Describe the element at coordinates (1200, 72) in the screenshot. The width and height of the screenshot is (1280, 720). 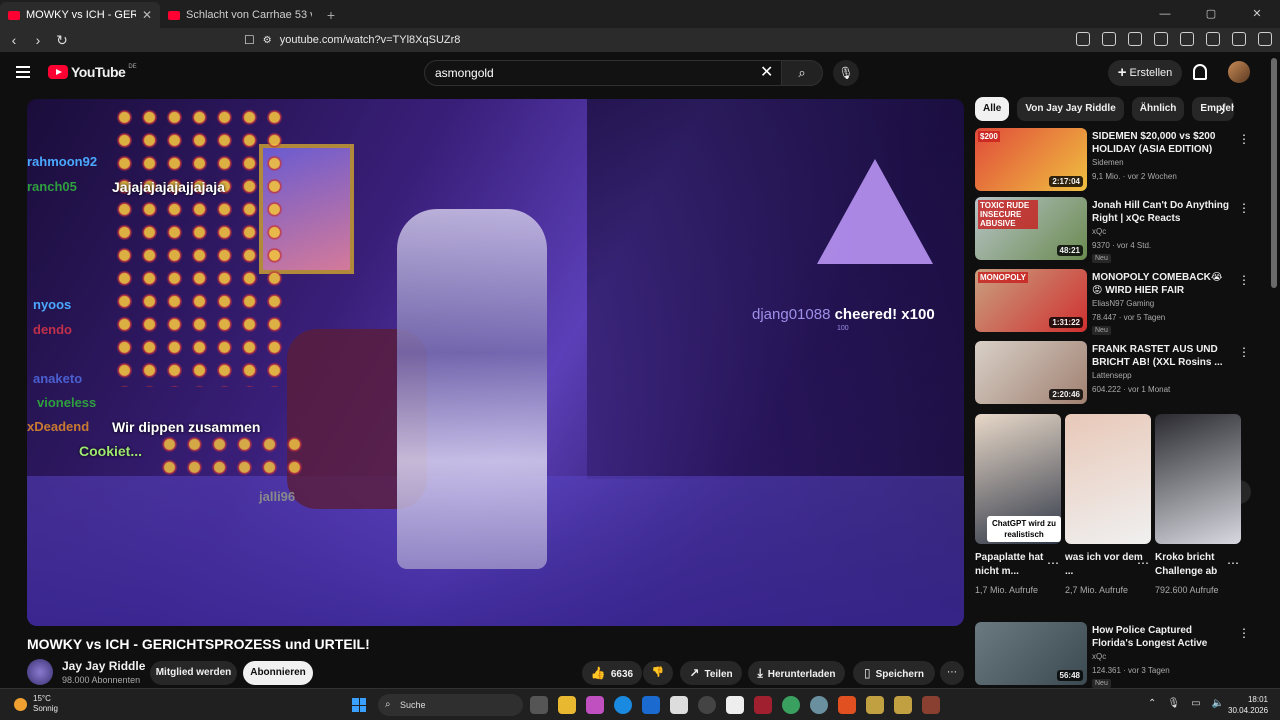
I see `notifications-bell-icon` at that location.